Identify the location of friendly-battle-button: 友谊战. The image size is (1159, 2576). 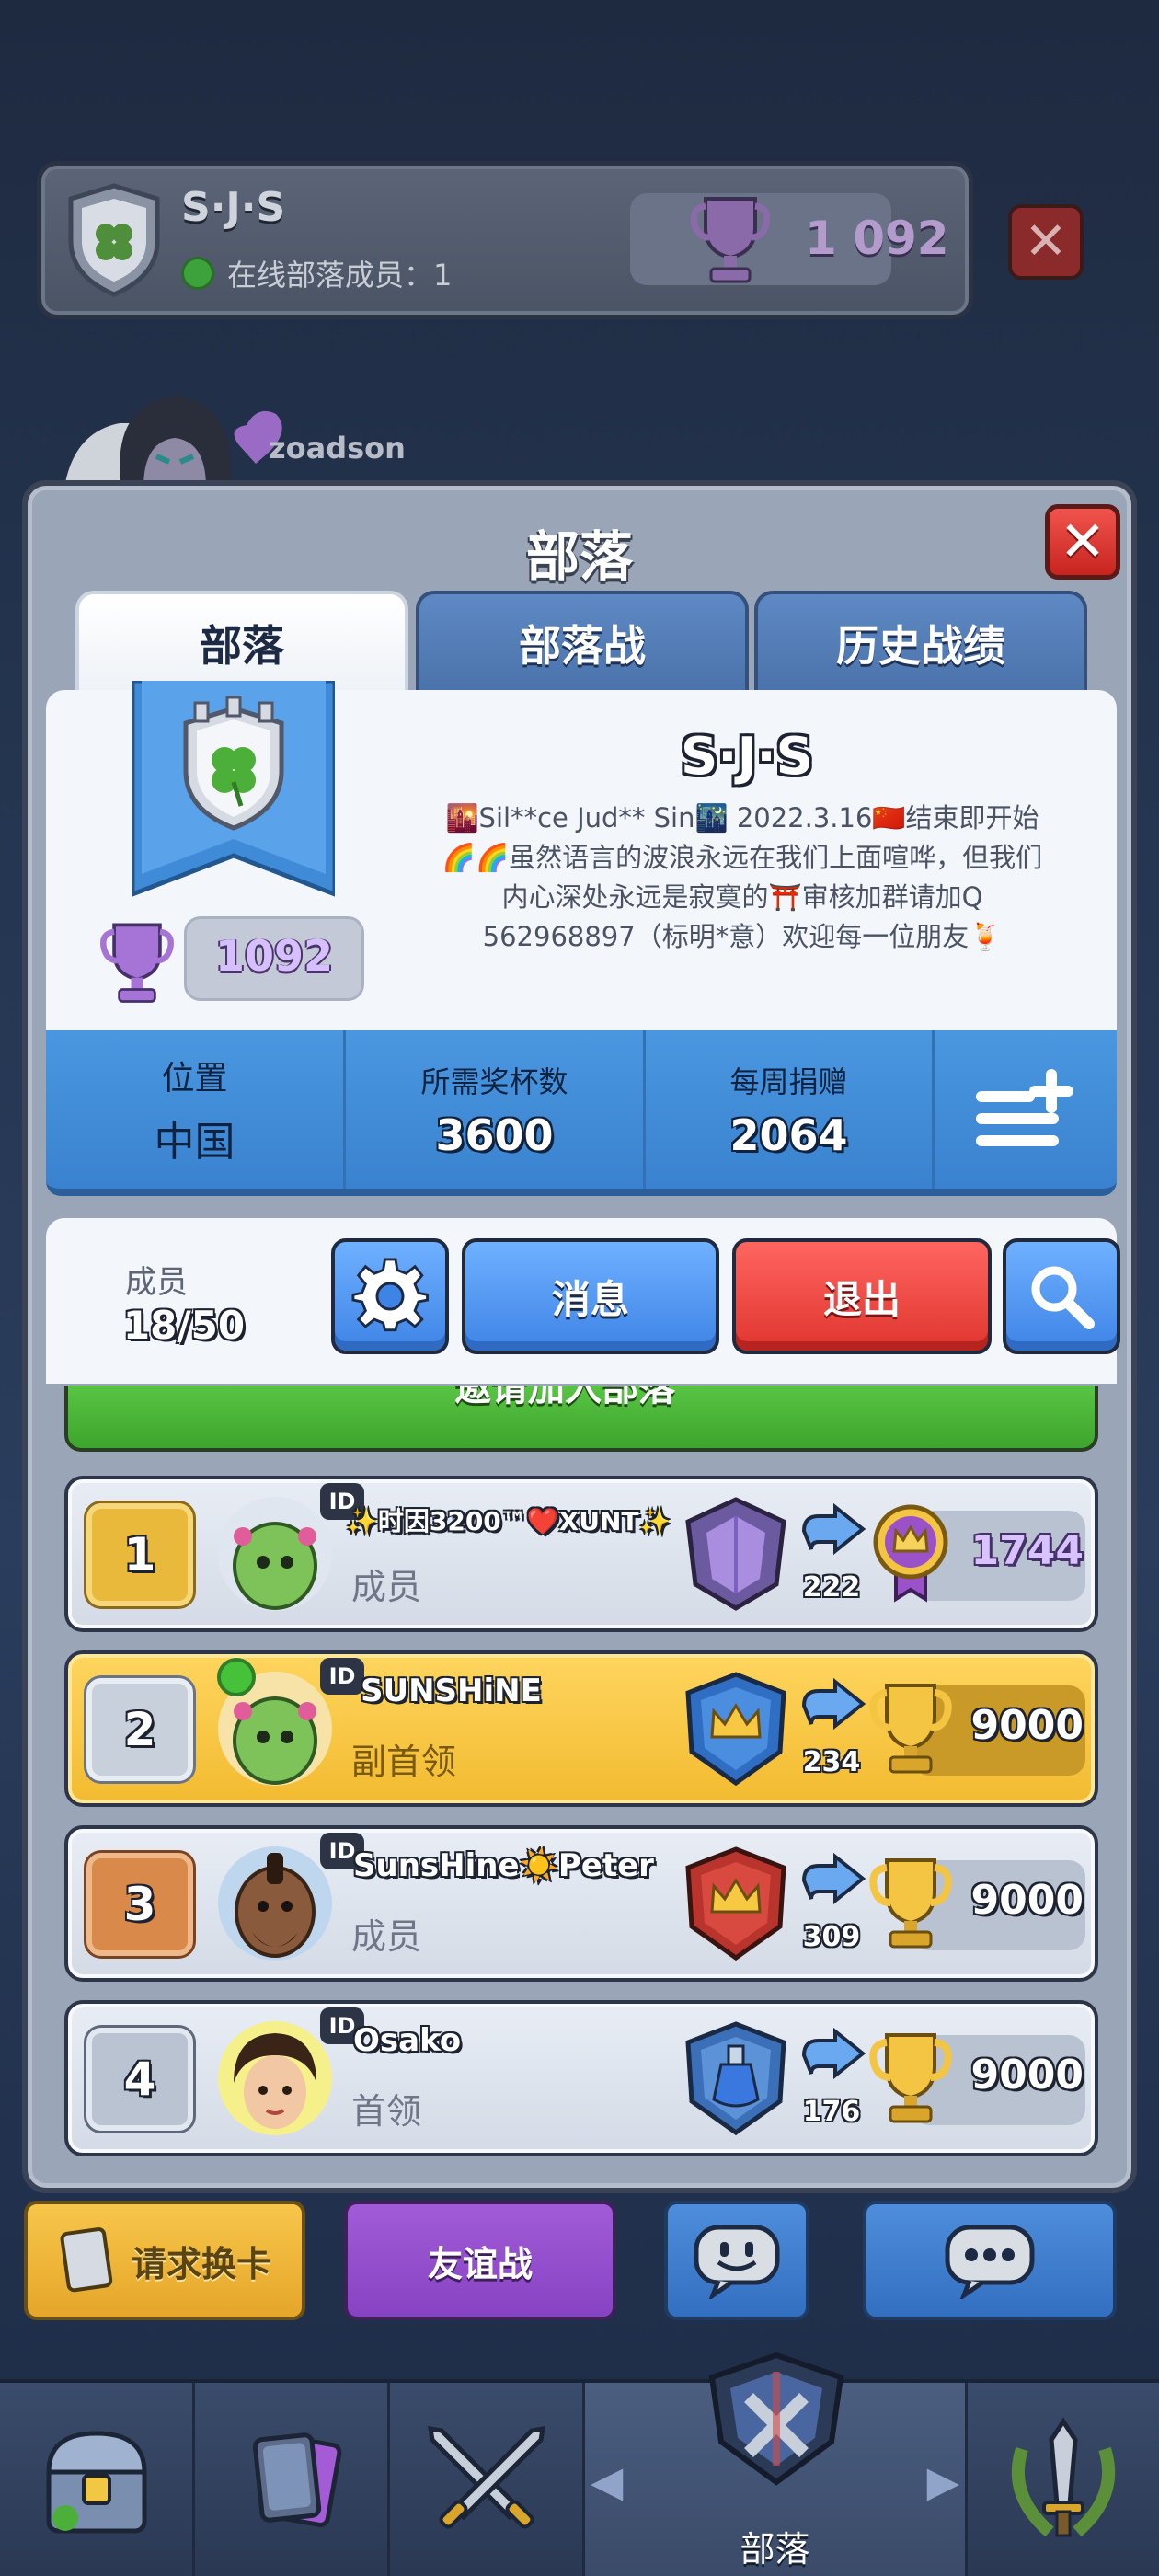
(480, 2260).